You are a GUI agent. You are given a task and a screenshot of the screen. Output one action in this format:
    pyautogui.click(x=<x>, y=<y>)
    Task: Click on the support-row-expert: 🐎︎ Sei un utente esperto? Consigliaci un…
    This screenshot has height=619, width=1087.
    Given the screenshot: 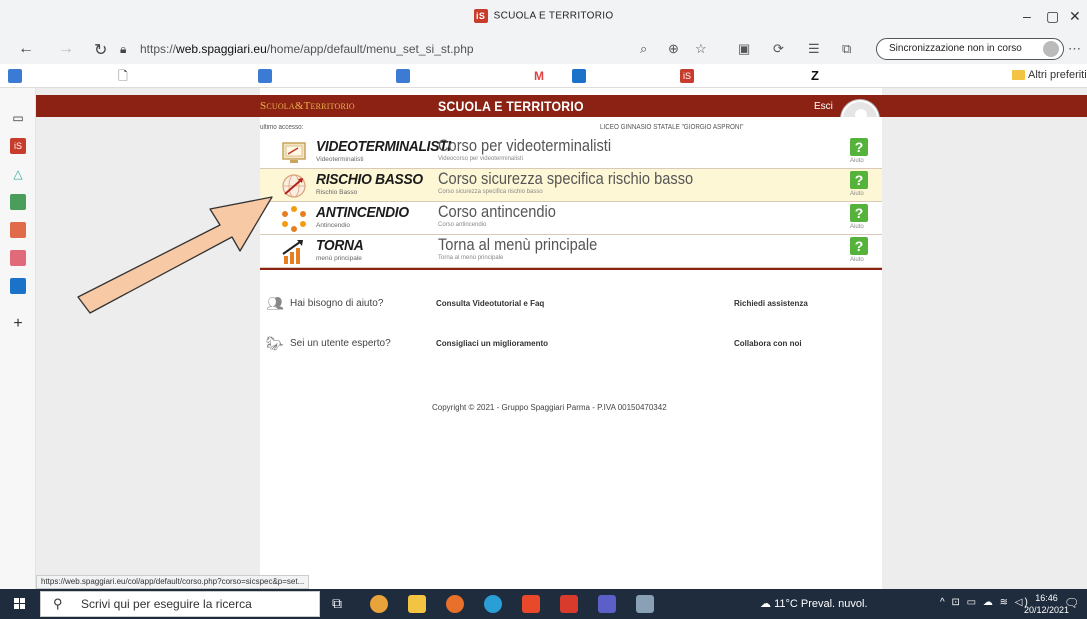 What is the action you would take?
    pyautogui.click(x=571, y=345)
    